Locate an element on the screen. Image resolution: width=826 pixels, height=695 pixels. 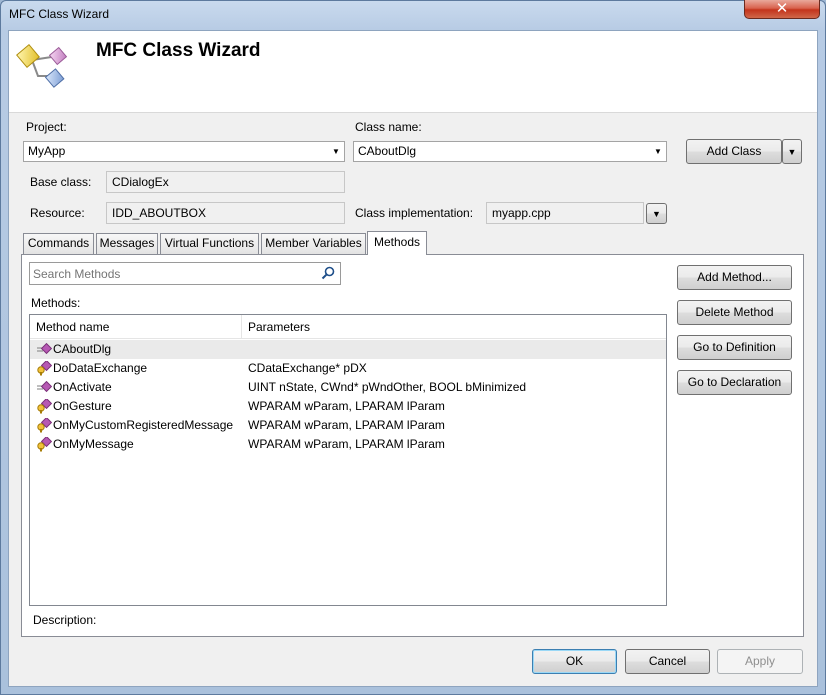
method-name: OnGesture is located at coordinates (82, 406).